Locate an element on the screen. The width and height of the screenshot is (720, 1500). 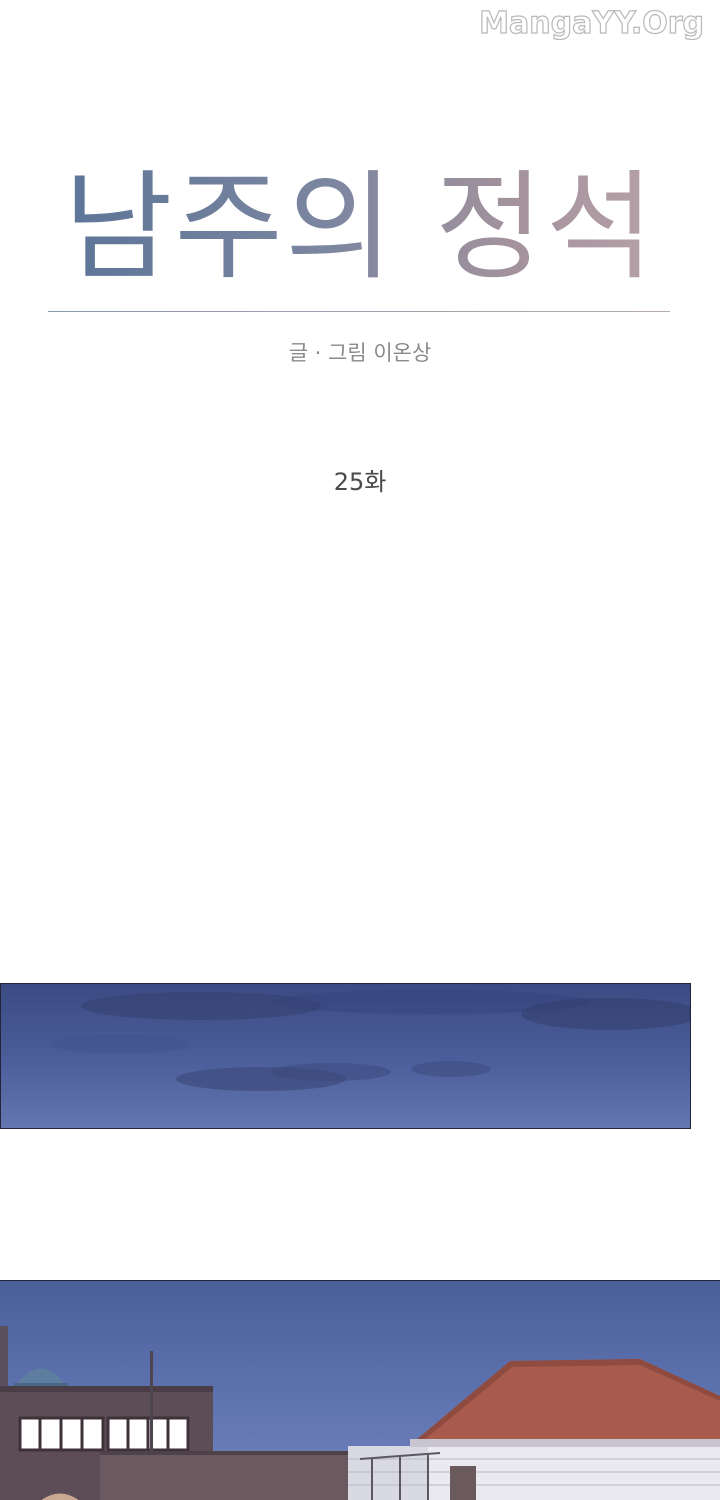
sky-panel-image is located at coordinates (345, 1056).